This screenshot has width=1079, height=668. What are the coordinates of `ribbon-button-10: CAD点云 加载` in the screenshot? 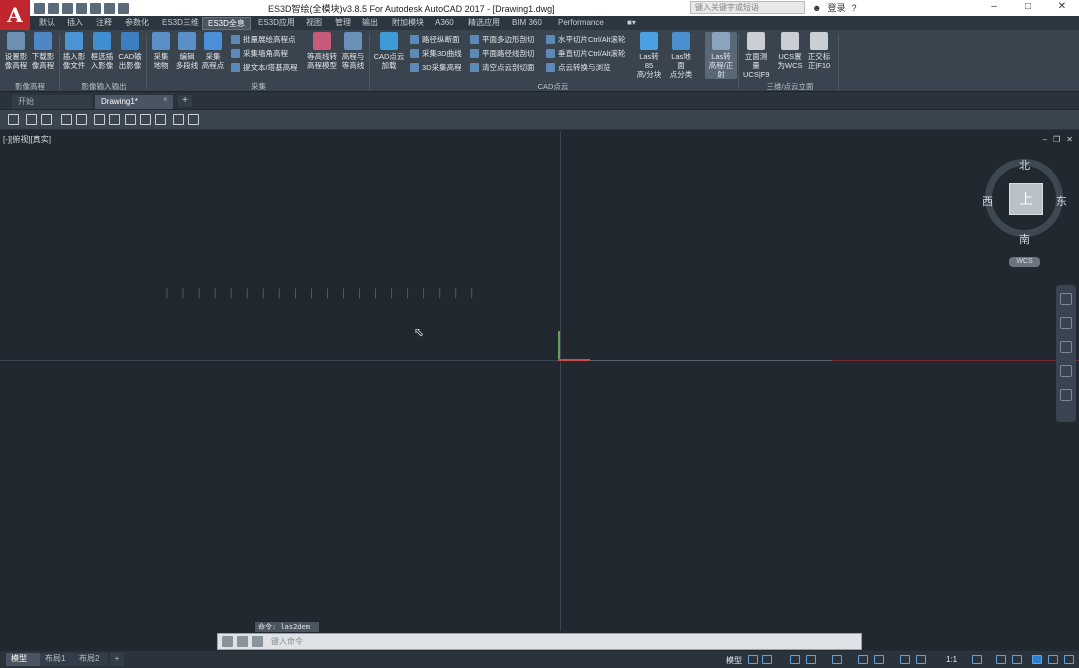 It's located at (389, 51).